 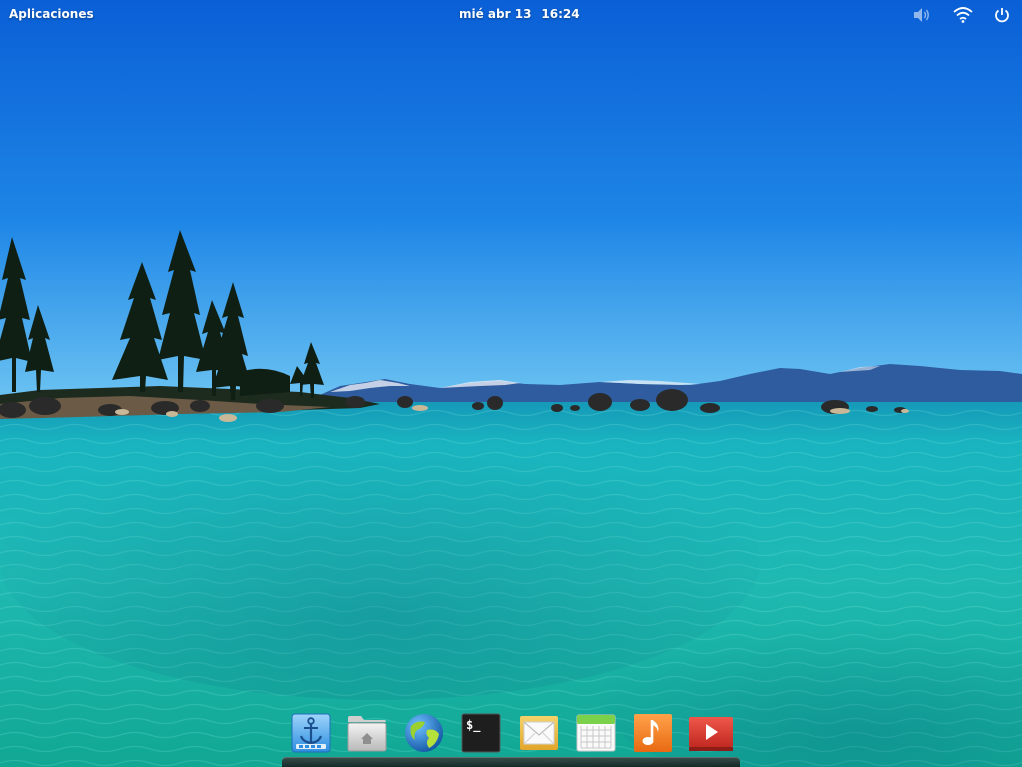 I want to click on top-panel: Aplicaciones mié abr 13 16:24, so click(x=511, y=15).